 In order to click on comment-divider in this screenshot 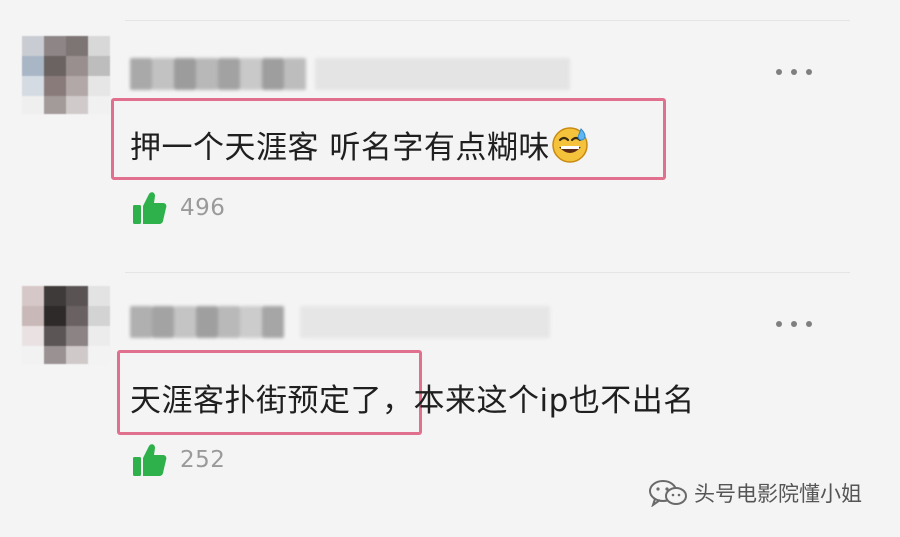, I will do `click(487, 272)`.